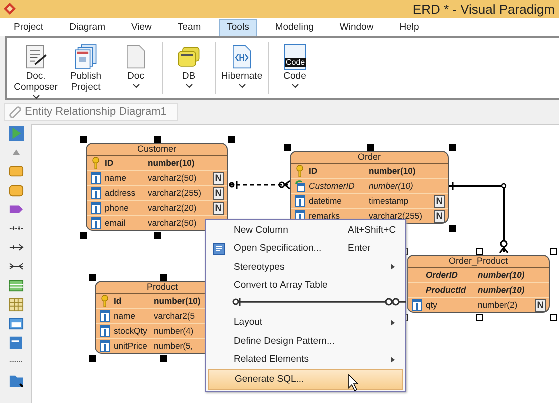 The height and width of the screenshot is (403, 559). Describe the element at coordinates (117, 208) in the screenshot. I see `column-name: phone` at that location.